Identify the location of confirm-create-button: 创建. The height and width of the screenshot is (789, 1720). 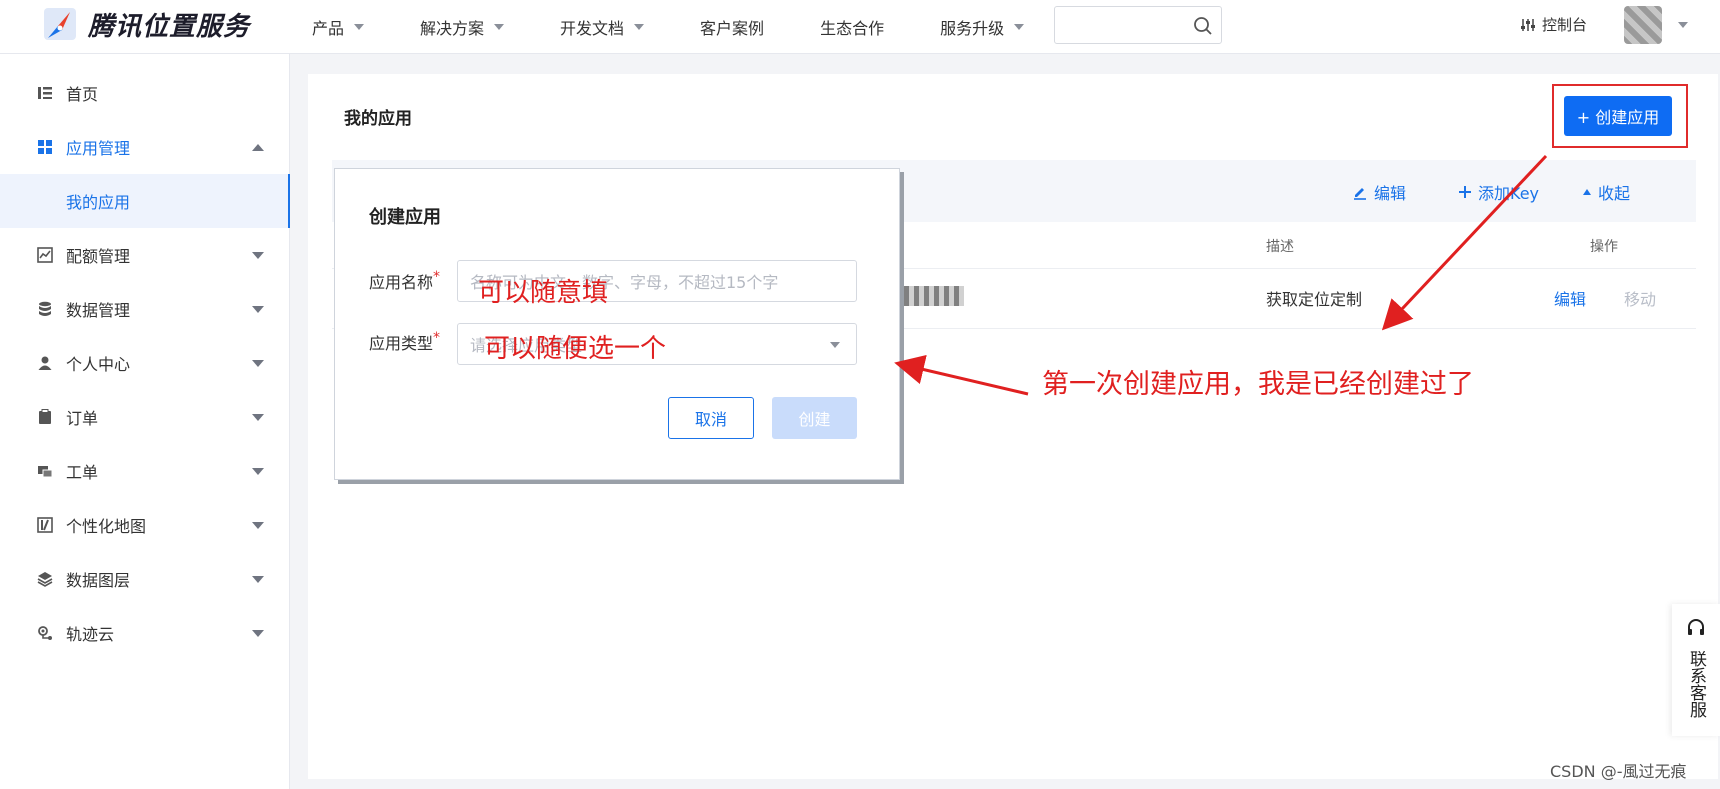
(814, 418).